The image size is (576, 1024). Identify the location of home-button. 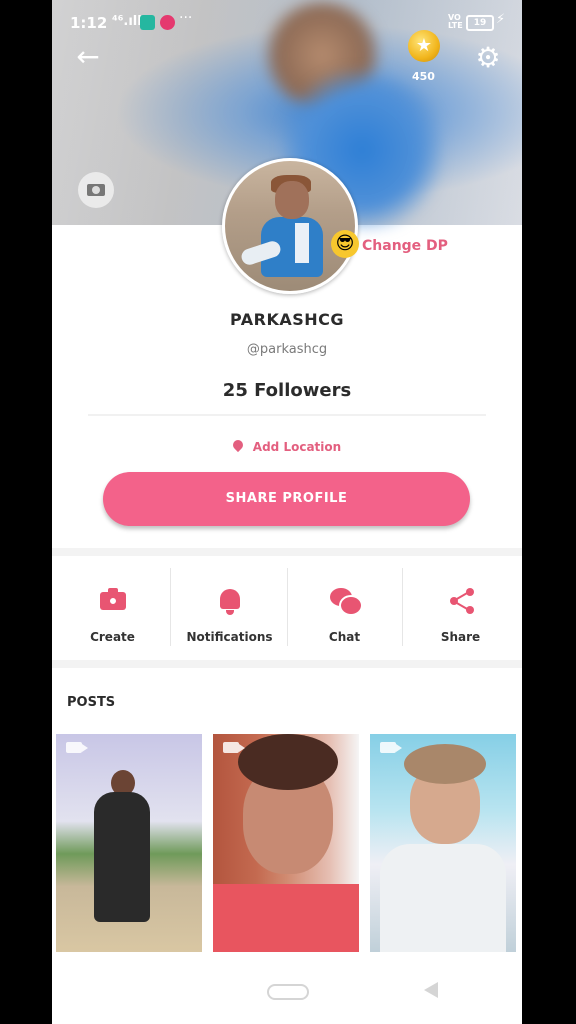
(288, 992).